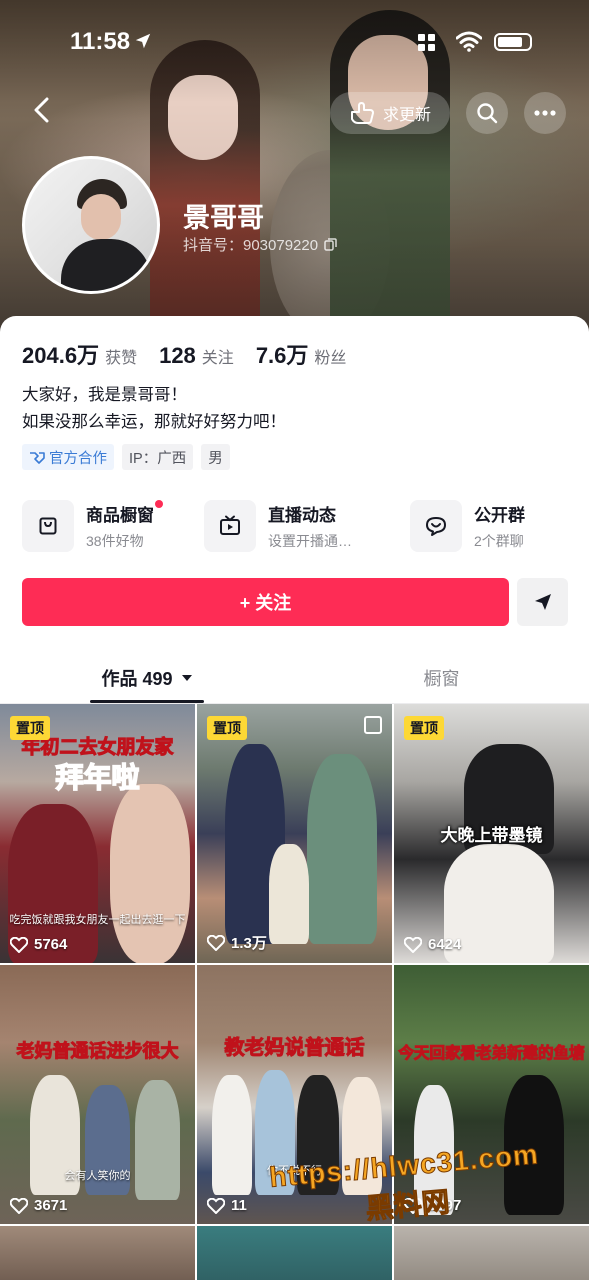 This screenshot has height=1280, width=589. I want to click on tab-showcase: 橱窗, so click(441, 678).